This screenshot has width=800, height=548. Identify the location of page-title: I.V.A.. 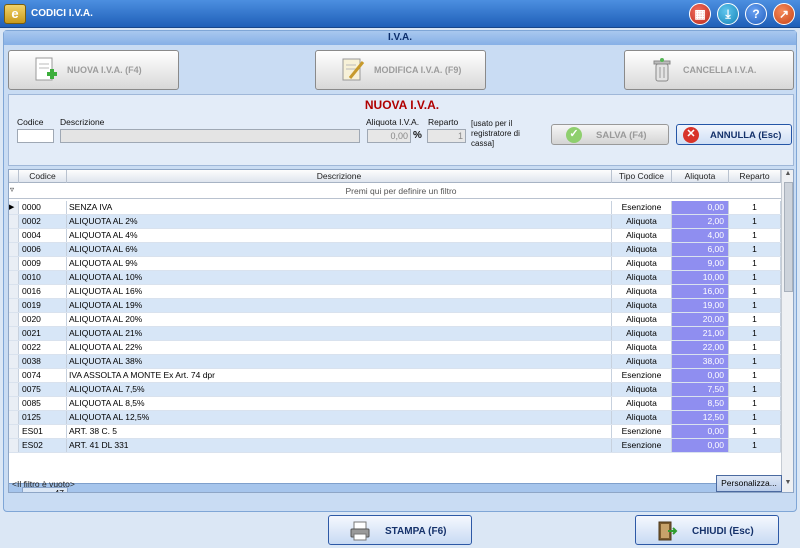
(400, 37).